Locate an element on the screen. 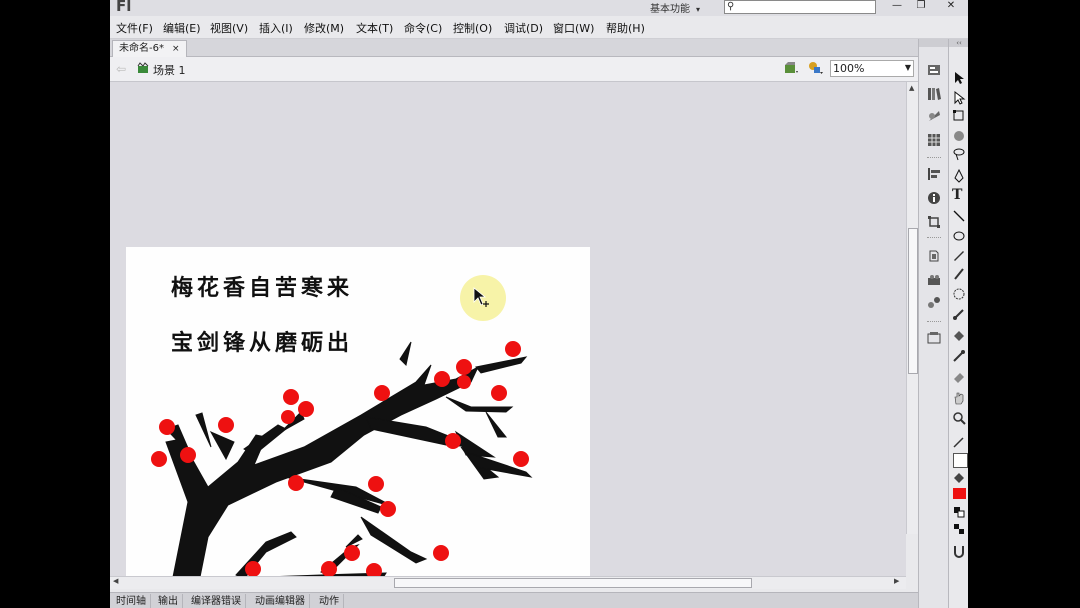 The width and height of the screenshot is (1080, 608). line-tool-icon is located at coordinates (959, 216).